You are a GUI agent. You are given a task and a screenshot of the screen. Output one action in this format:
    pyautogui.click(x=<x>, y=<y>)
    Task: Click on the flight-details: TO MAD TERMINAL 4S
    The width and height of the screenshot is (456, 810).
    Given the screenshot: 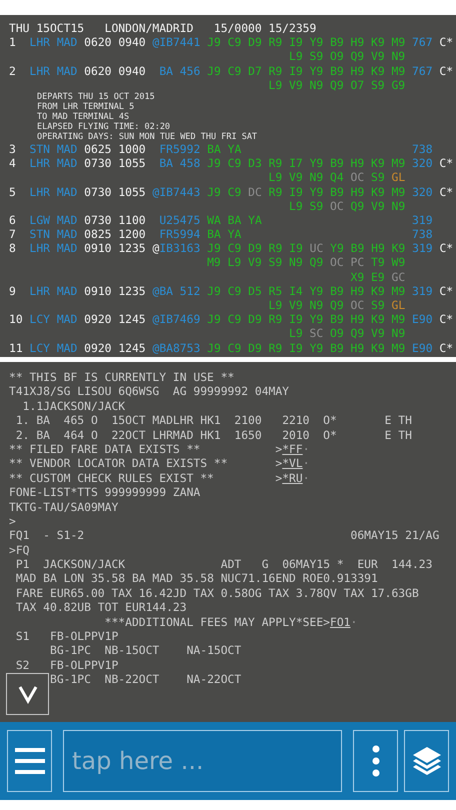 What is the action you would take?
    pyautogui.click(x=83, y=117)
    